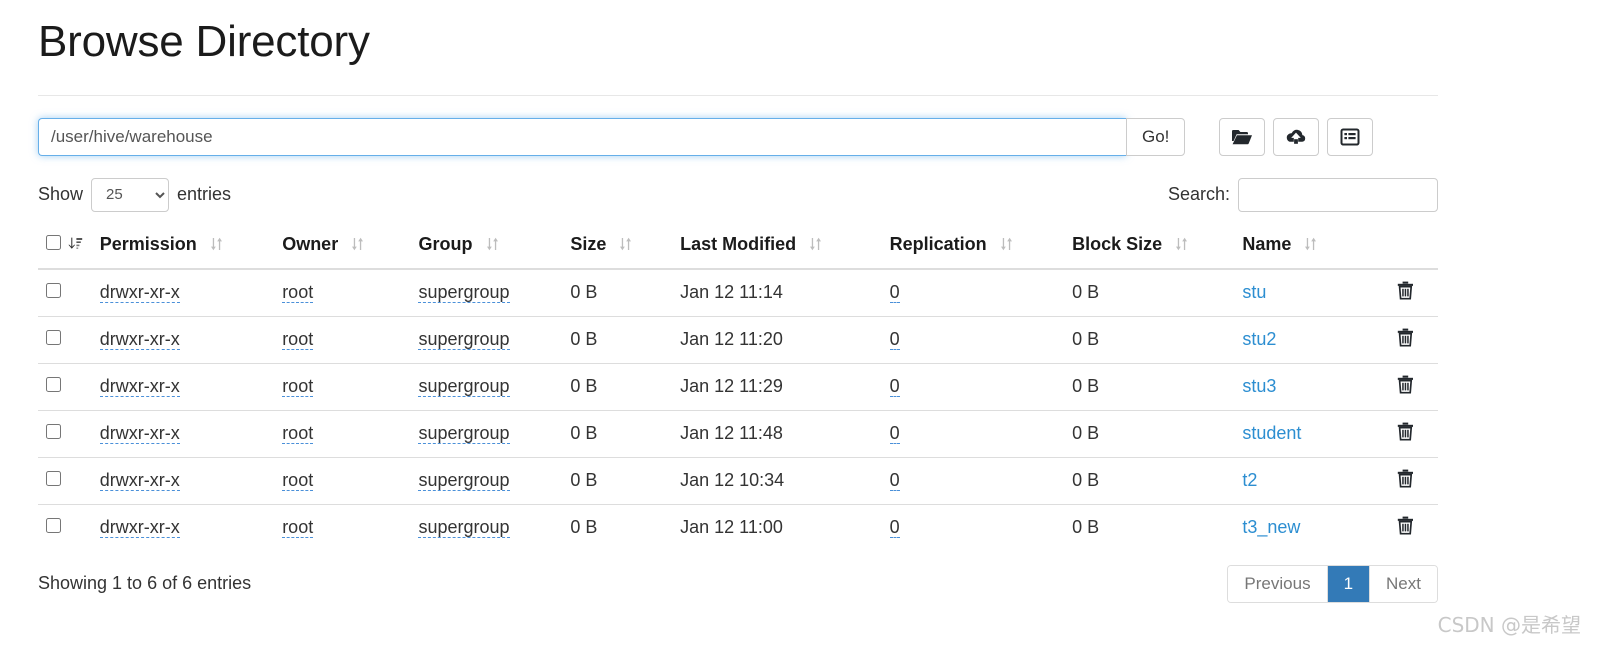 The image size is (1599, 650). Describe the element at coordinates (486, 247) in the screenshot. I see `header-group: Group` at that location.